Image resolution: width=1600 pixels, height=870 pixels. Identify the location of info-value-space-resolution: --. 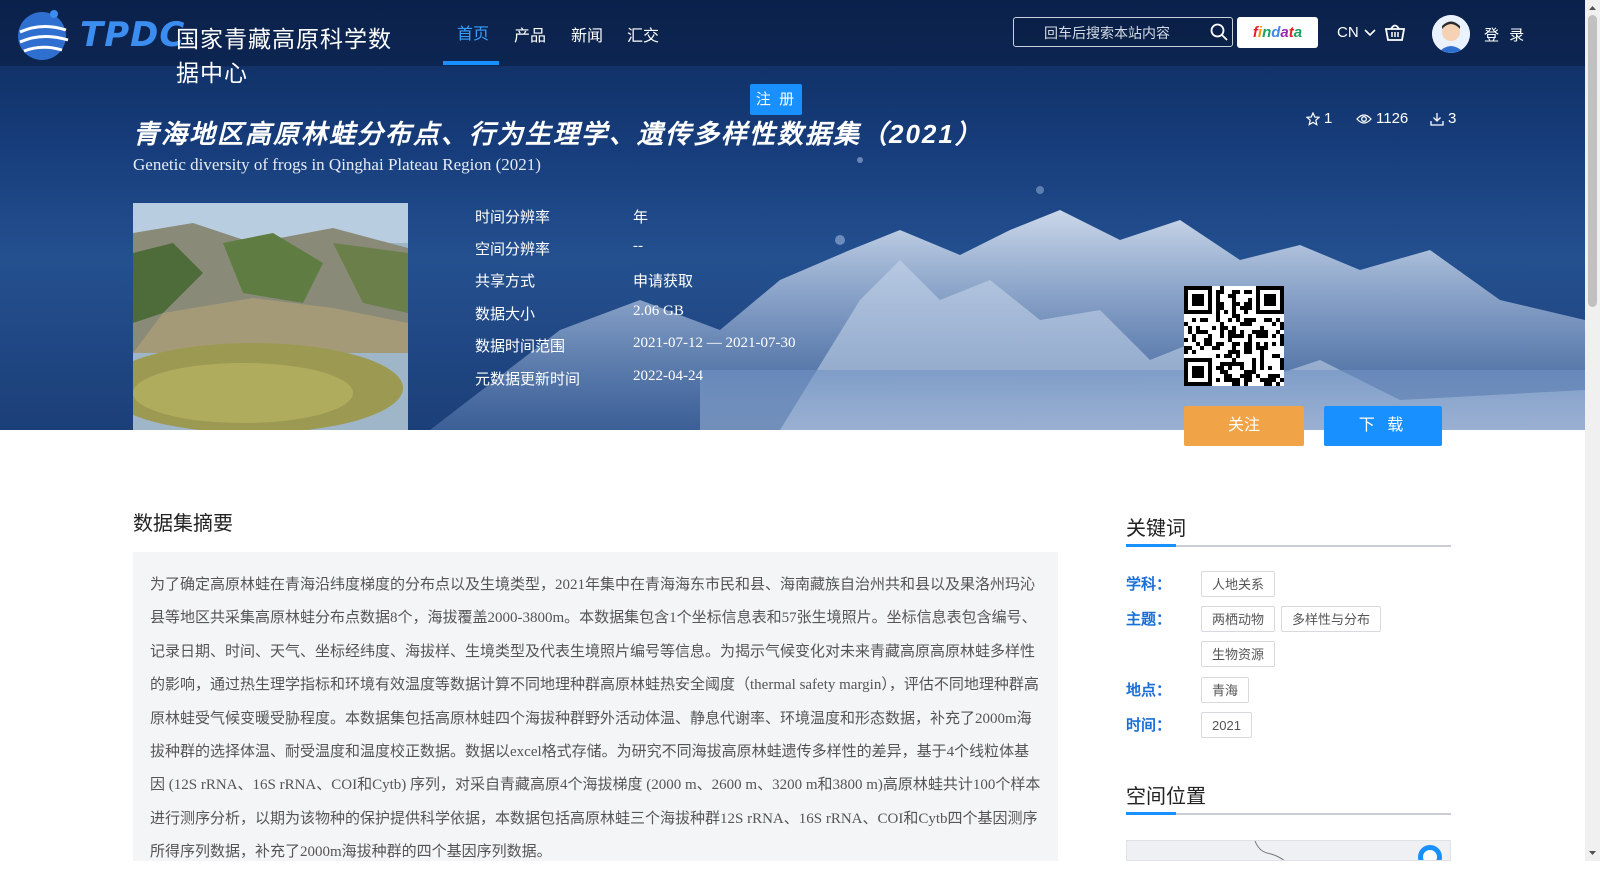
(638, 246).